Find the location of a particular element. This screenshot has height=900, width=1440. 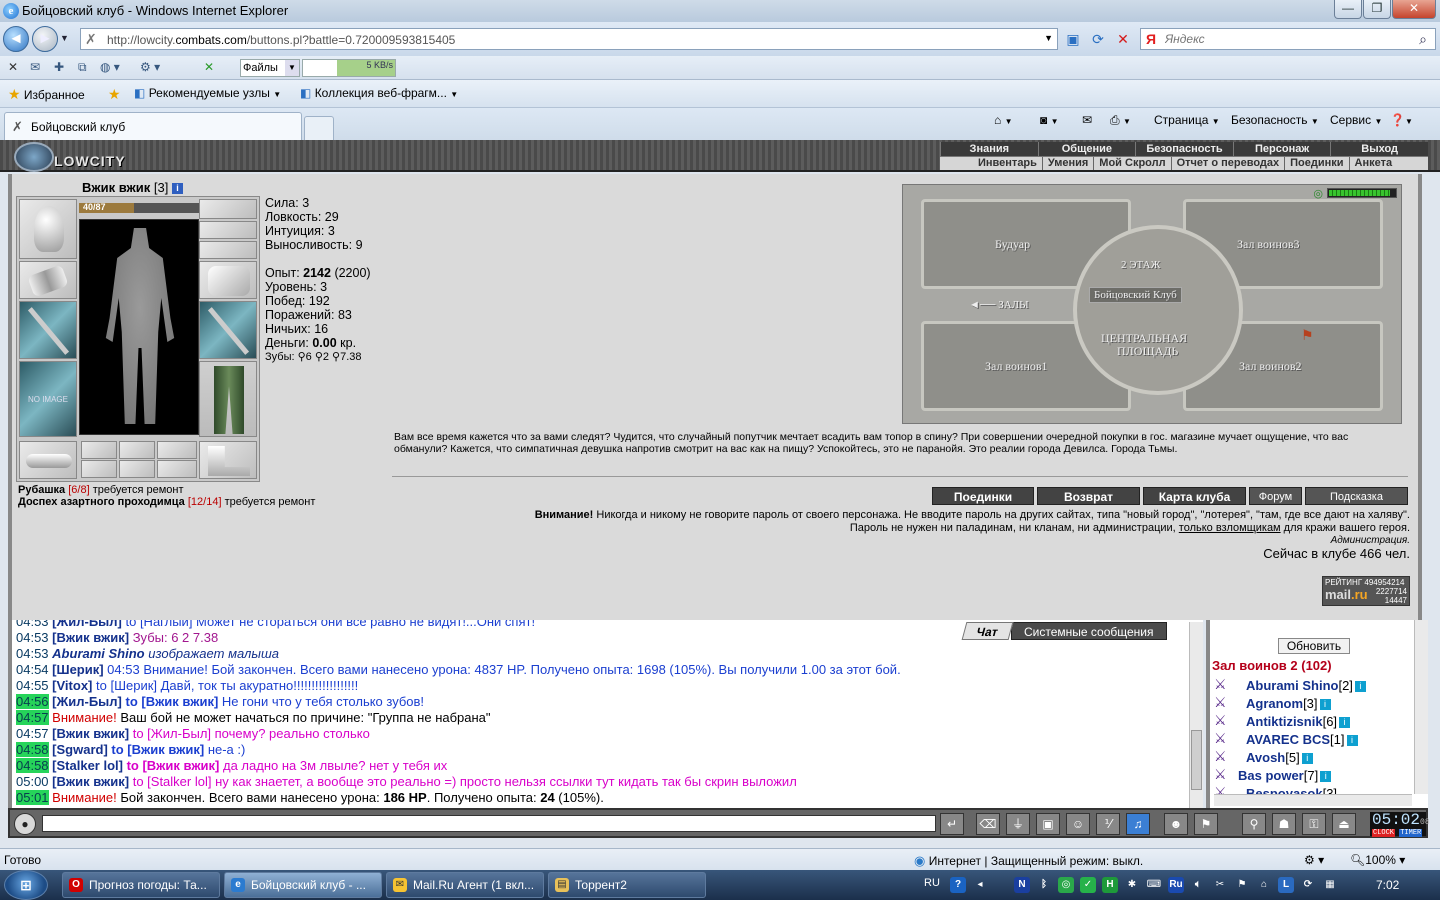

refresh-icon: ⟳ is located at coordinates (1098, 39).